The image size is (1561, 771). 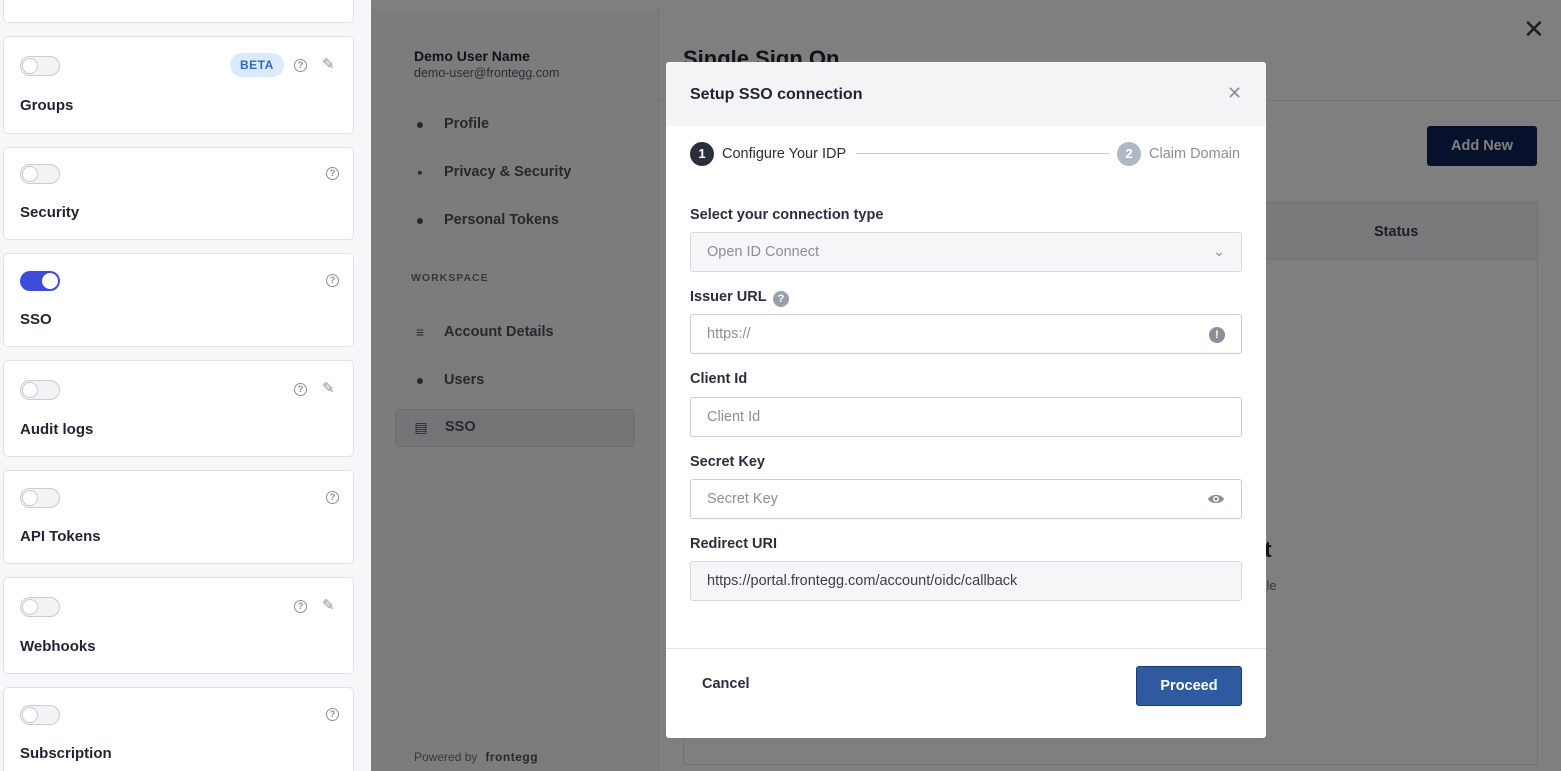 I want to click on issuer-url-label: Issuer URL, so click(x=728, y=297).